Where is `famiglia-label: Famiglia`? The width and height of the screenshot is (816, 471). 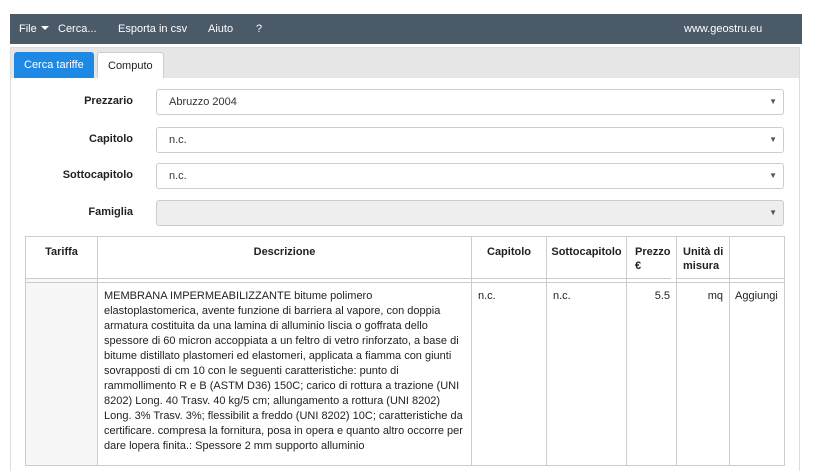
famiglia-label: Famiglia is located at coordinates (110, 212).